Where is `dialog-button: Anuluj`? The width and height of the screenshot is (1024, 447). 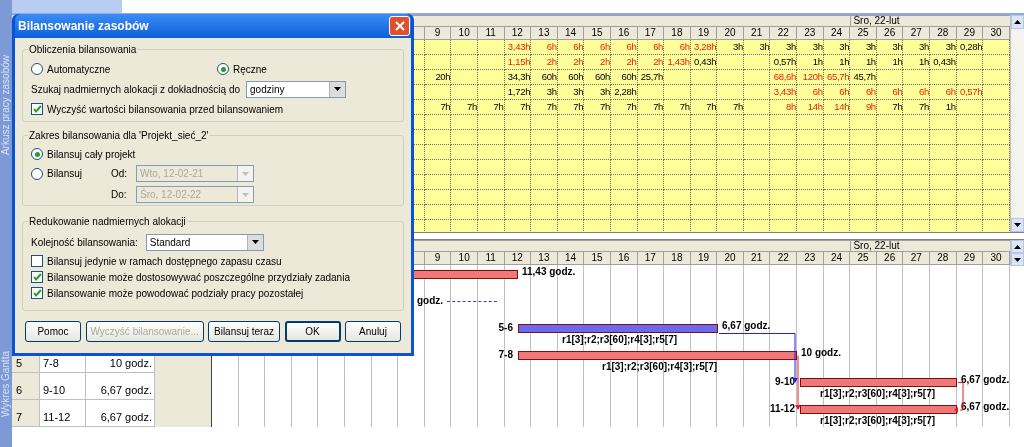 dialog-button: Anuluj is located at coordinates (373, 331).